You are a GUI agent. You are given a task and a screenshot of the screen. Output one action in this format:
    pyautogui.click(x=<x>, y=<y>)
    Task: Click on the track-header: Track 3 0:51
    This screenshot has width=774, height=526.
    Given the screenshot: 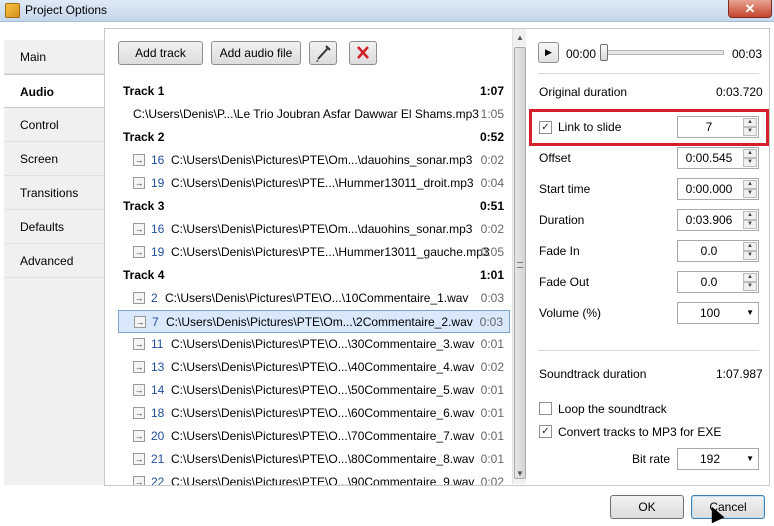 What is the action you would take?
    pyautogui.click(x=314, y=206)
    